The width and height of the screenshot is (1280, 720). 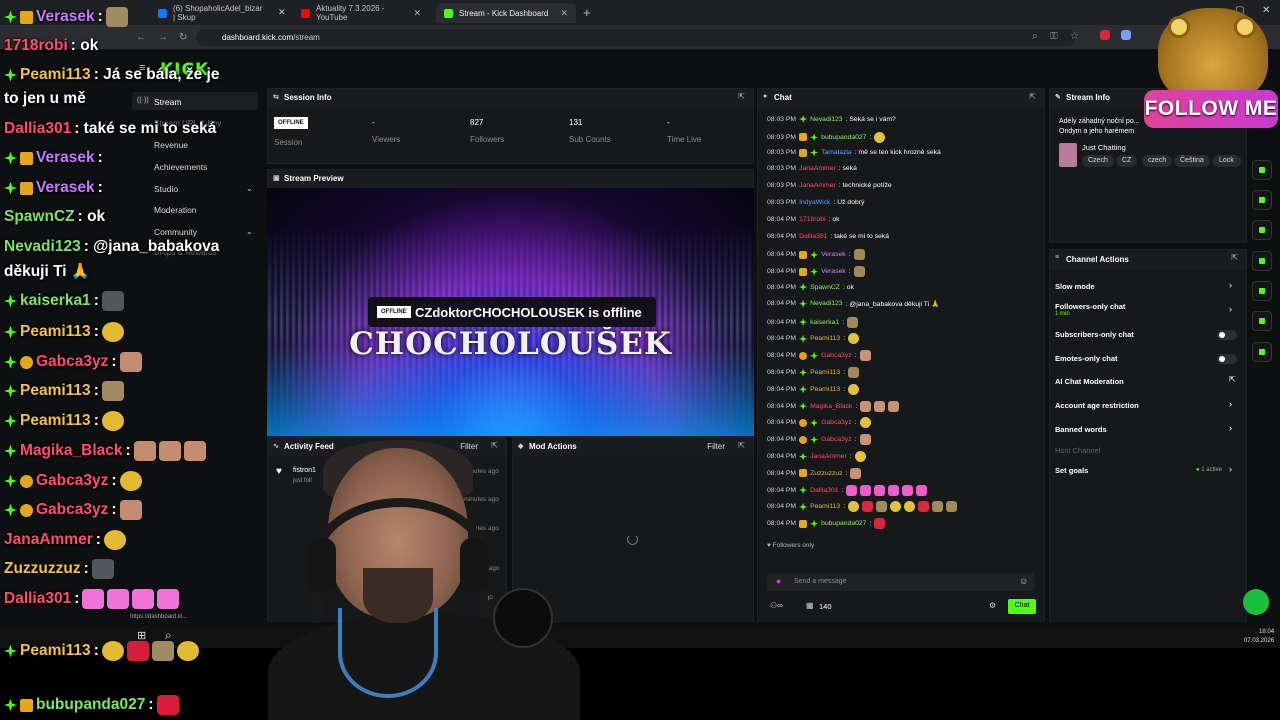 What do you see at coordinates (1213, 55) in the screenshot?
I see `frog-mascot-icon` at bounding box center [1213, 55].